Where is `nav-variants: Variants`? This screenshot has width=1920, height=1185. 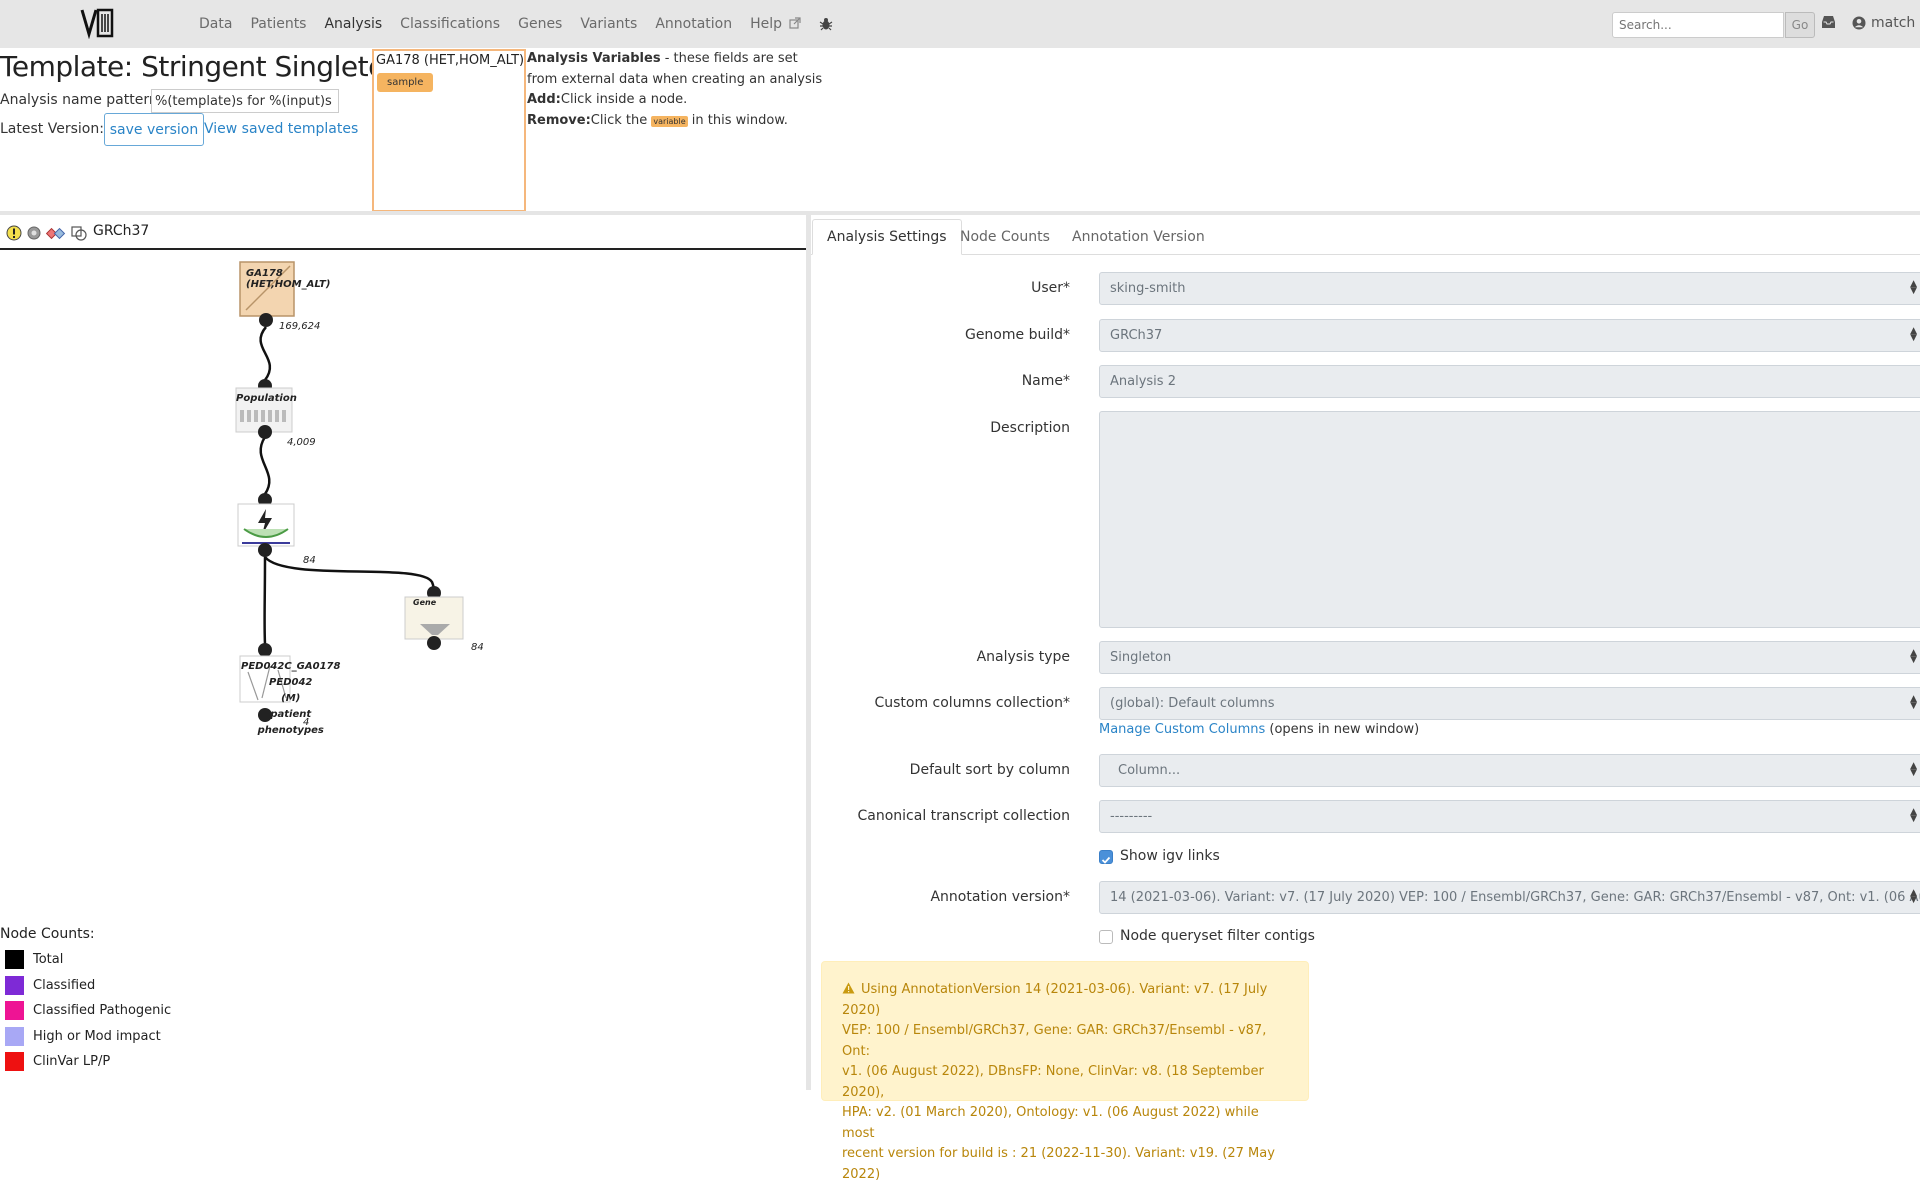
nav-variants: Variants is located at coordinates (608, 24).